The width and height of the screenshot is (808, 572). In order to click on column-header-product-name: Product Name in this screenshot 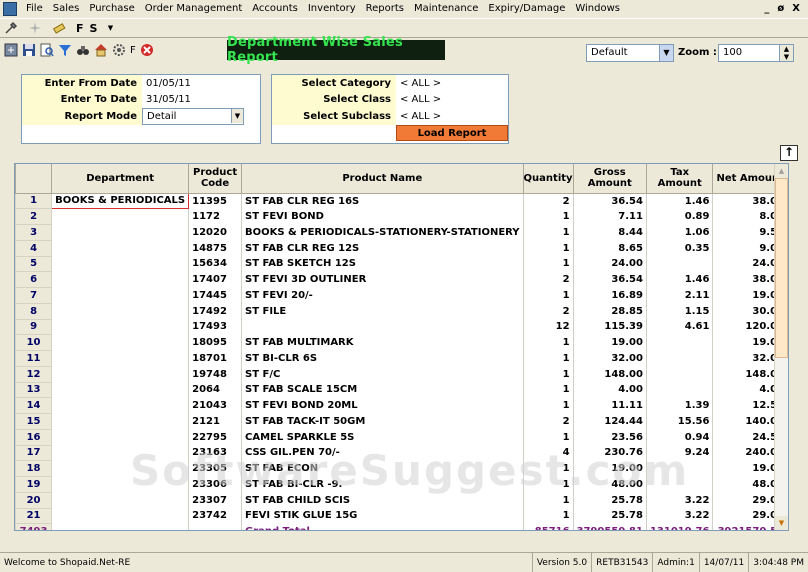, I will do `click(382, 179)`.